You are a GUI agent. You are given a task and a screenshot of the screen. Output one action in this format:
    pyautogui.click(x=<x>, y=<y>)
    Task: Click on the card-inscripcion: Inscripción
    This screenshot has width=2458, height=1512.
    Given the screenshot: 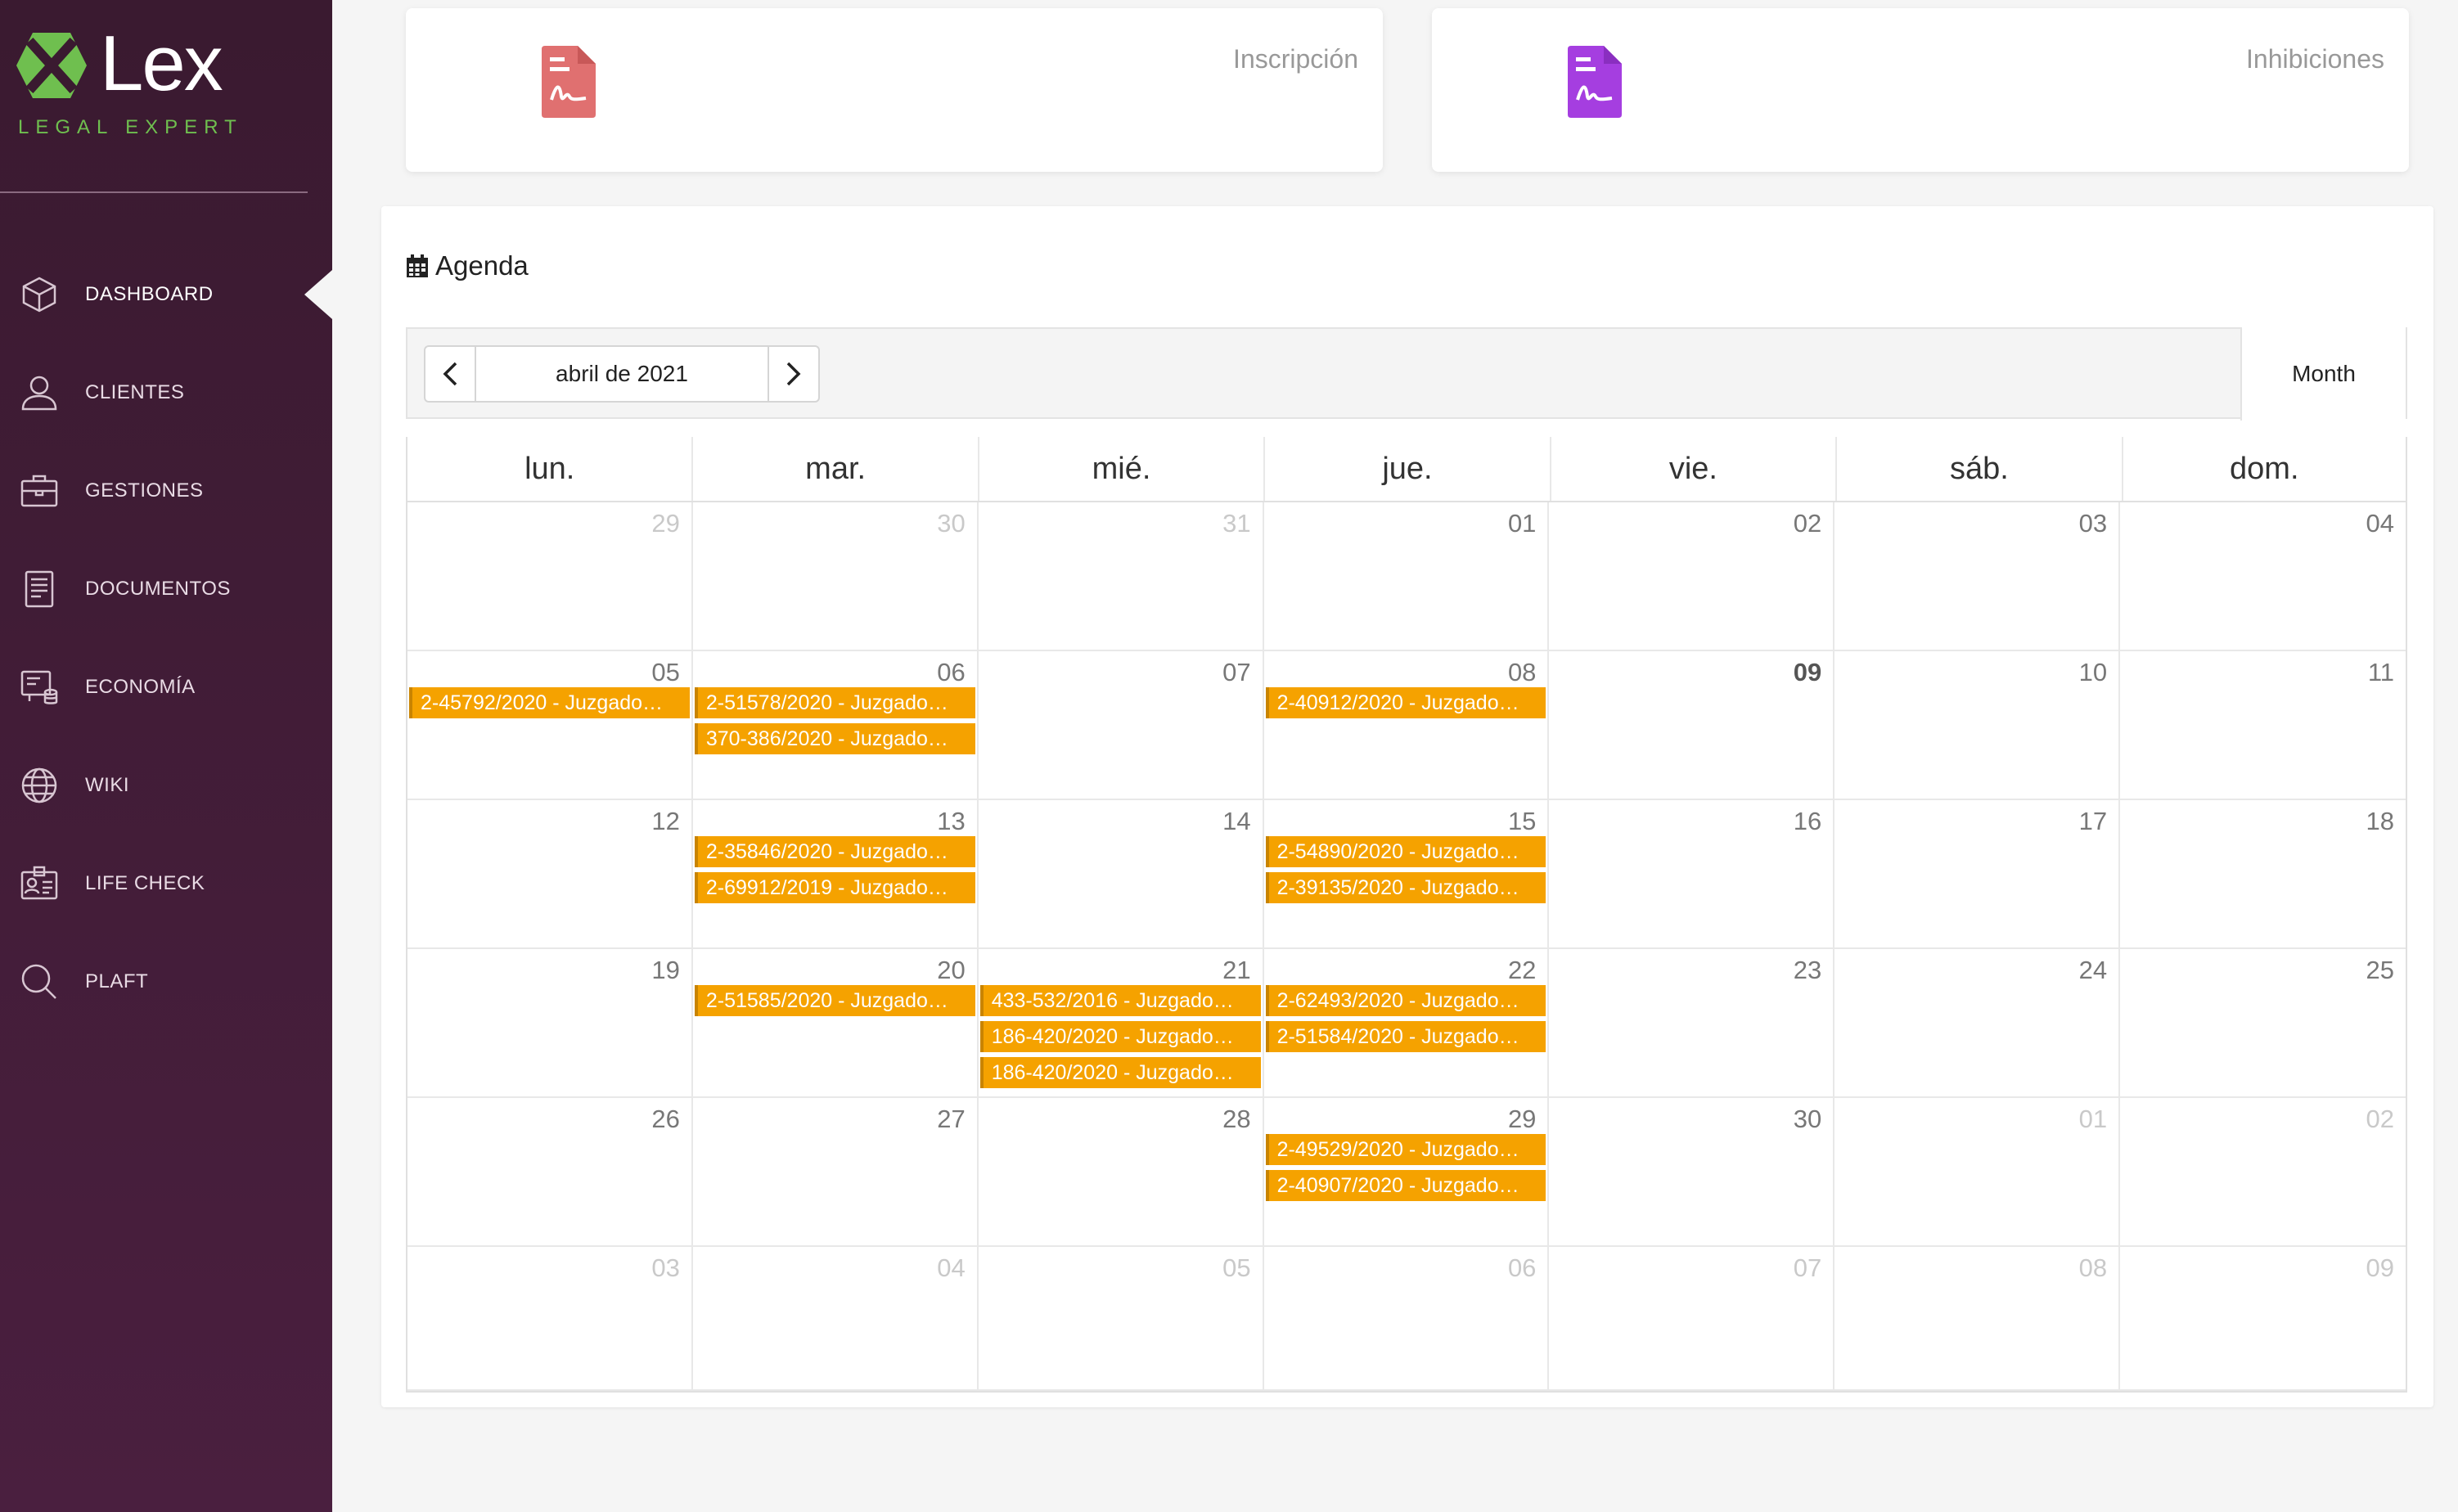 What is the action you would take?
    pyautogui.click(x=894, y=90)
    